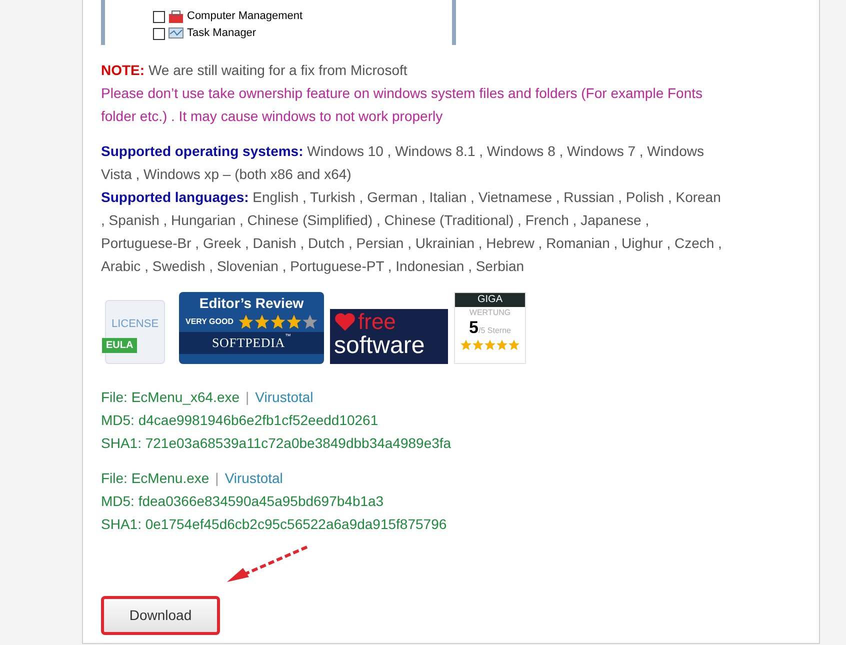 The image size is (846, 645). I want to click on sha1-hash: SHA1: 721e03a68539a11c72a0be3849dbb34a4989e3fa, so click(276, 443).